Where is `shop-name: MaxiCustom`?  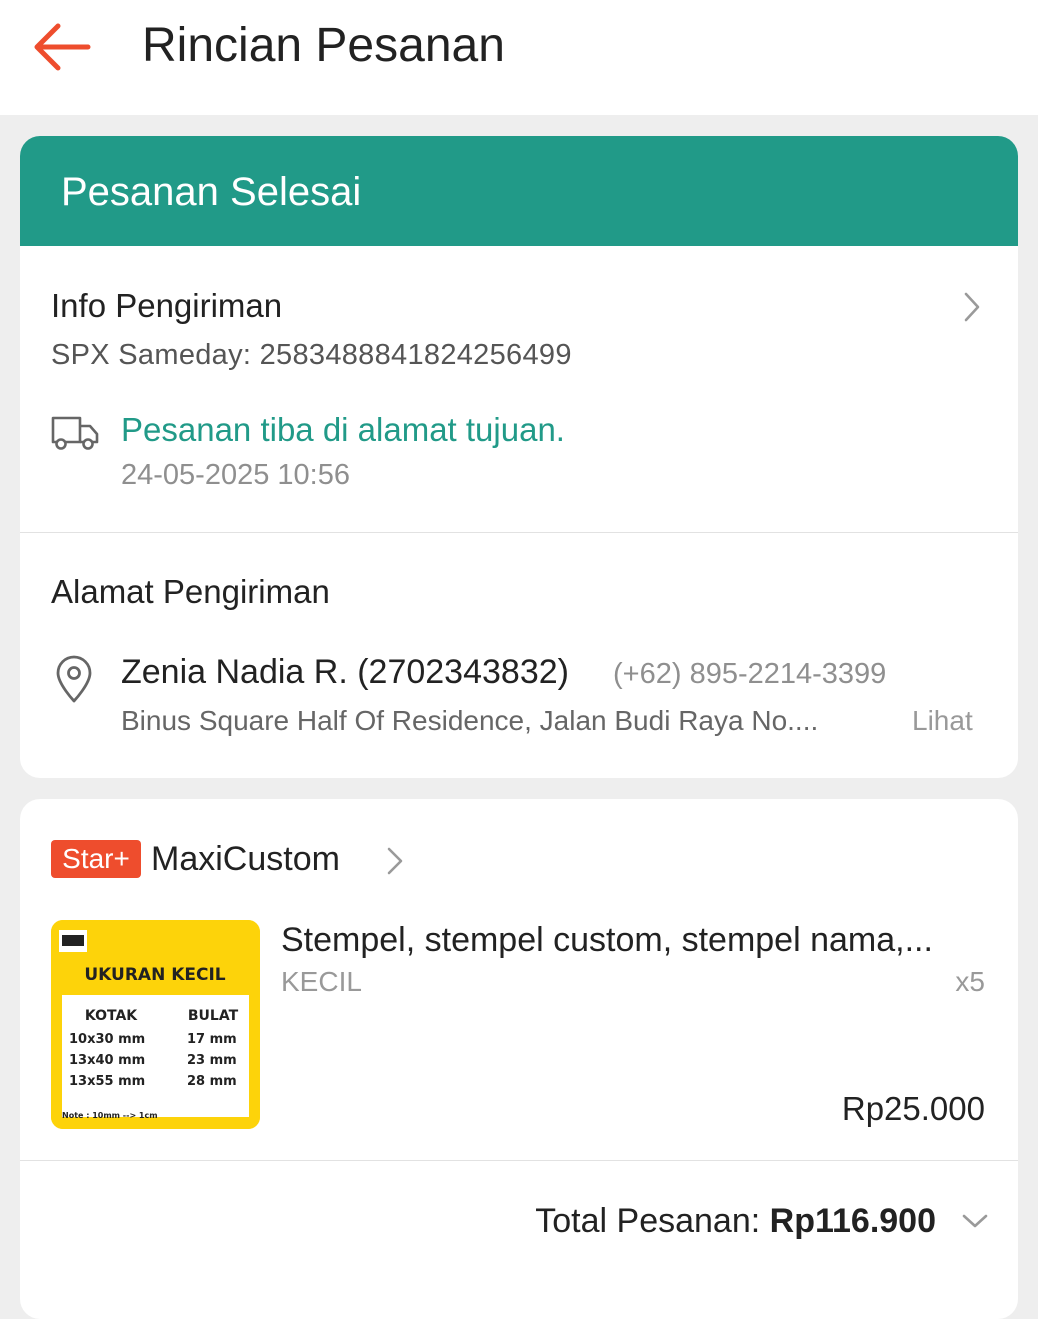 shop-name: MaxiCustom is located at coordinates (245, 859).